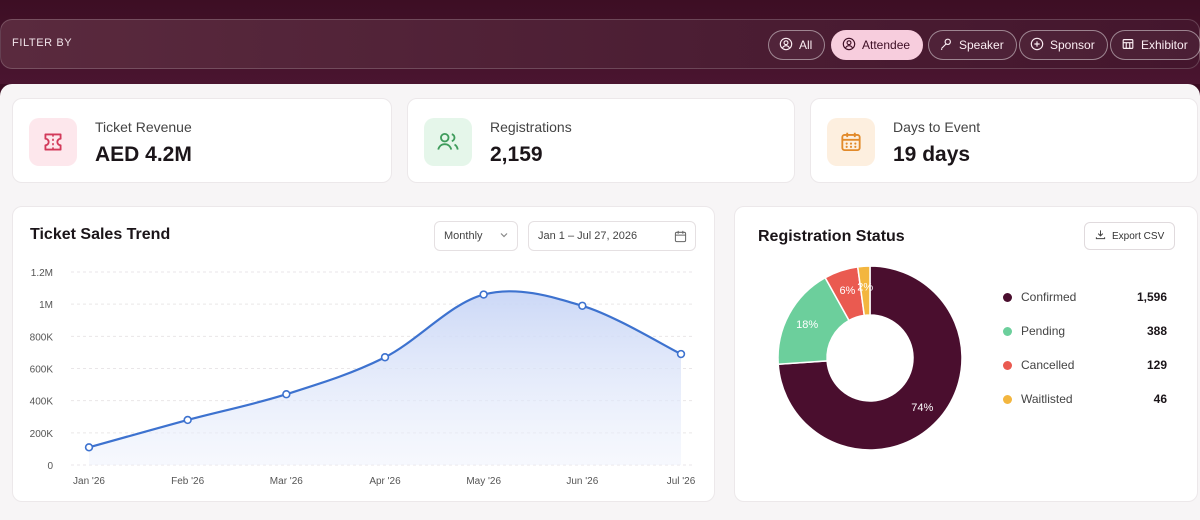 This screenshot has width=1200, height=520. What do you see at coordinates (1164, 45) in the screenshot?
I see `filter-chip-label: Exhibitor` at bounding box center [1164, 45].